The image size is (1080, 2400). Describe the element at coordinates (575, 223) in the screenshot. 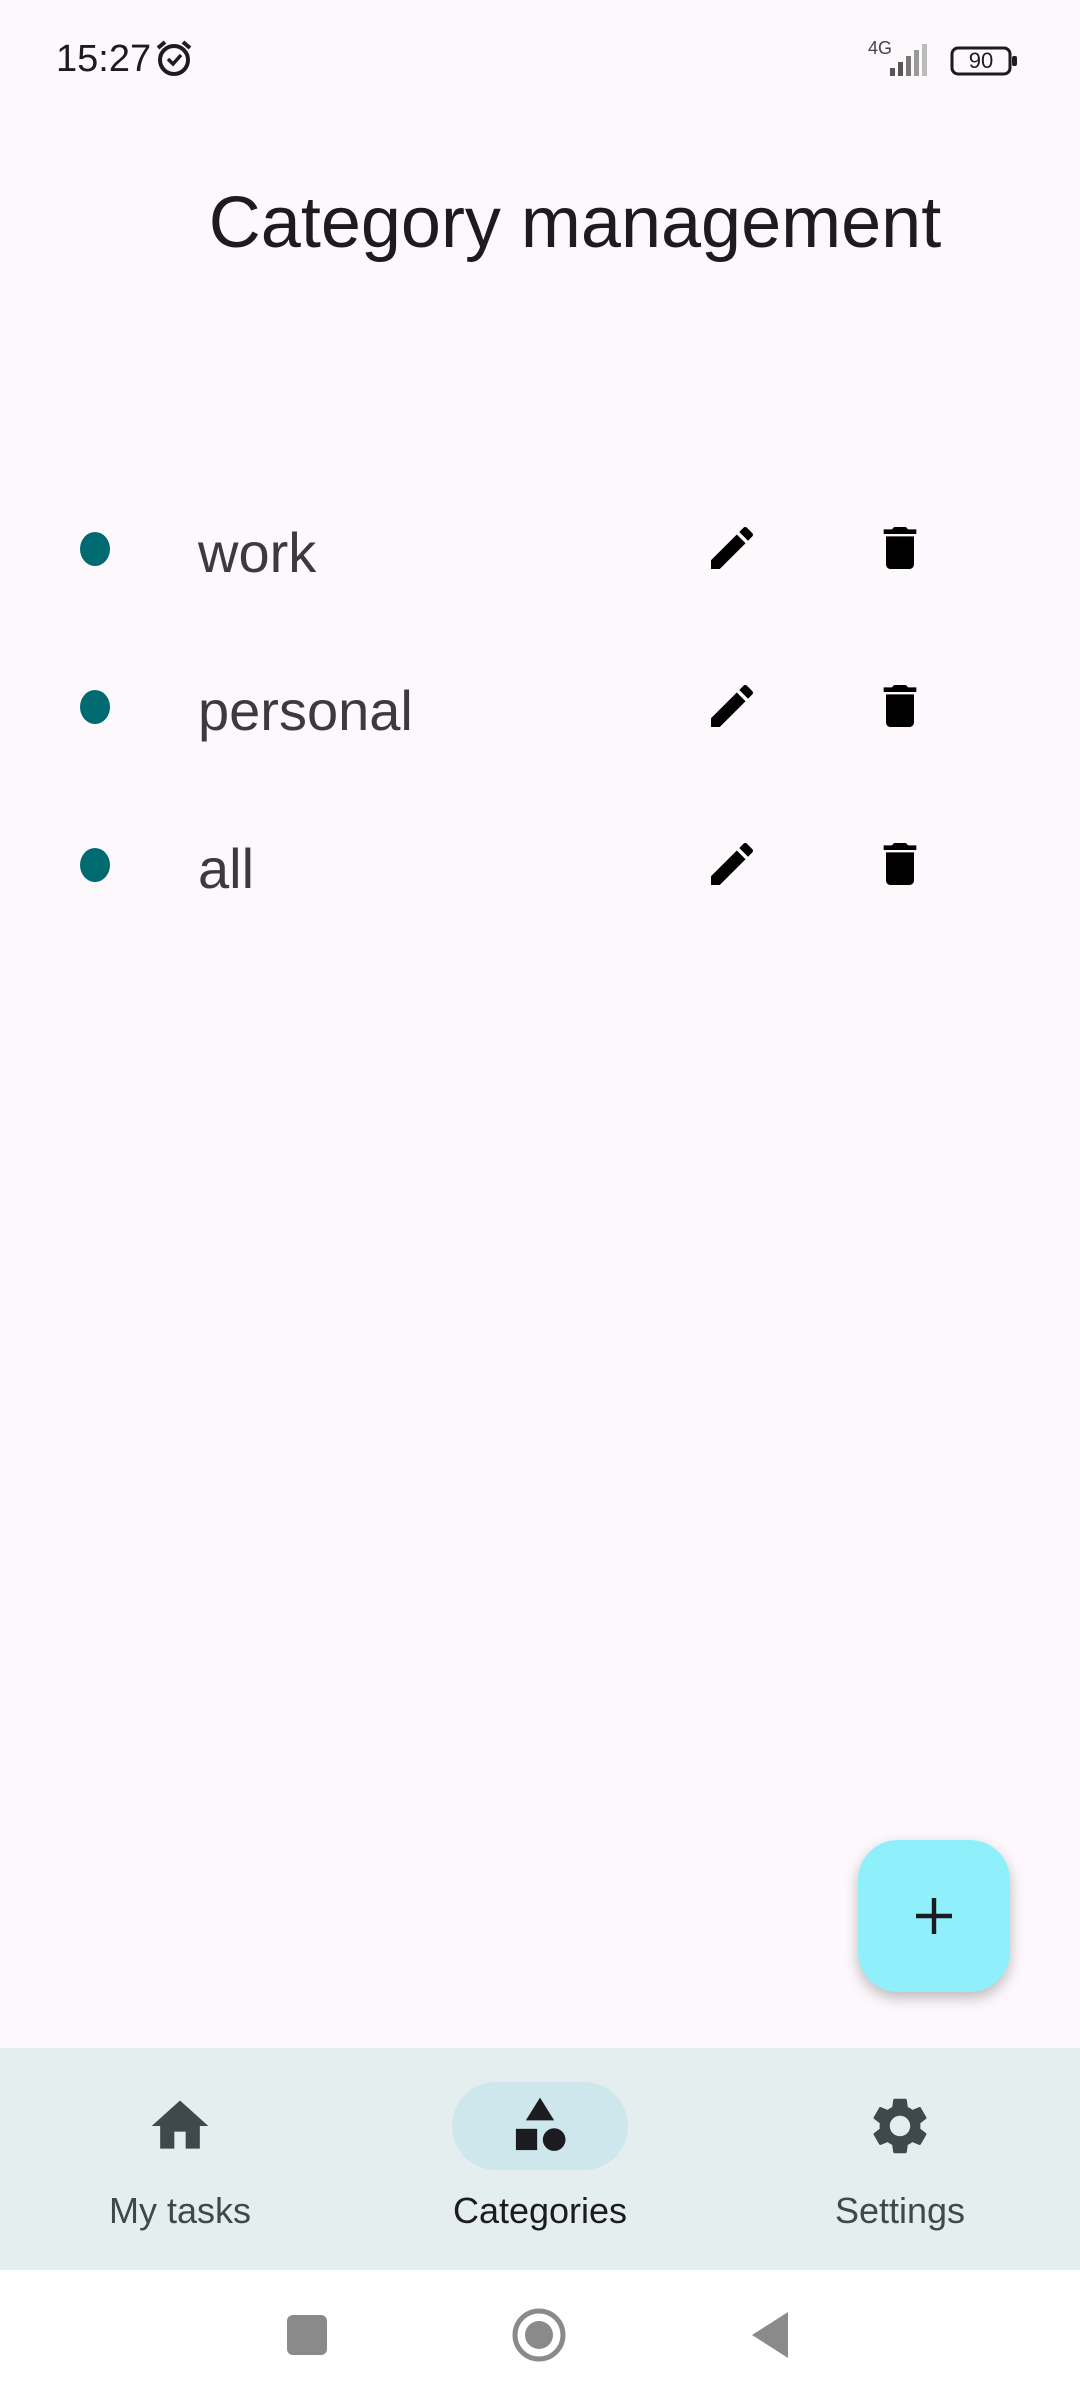

I see `page-title: Category management` at that location.